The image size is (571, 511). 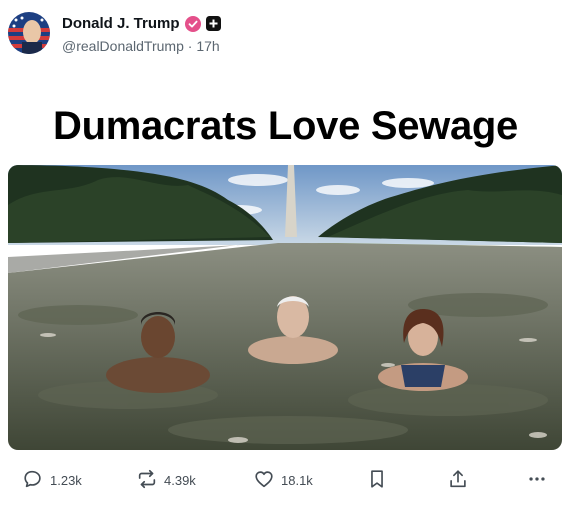 What do you see at coordinates (121, 23) in the screenshot?
I see `author-name: Donald J. Trump` at bounding box center [121, 23].